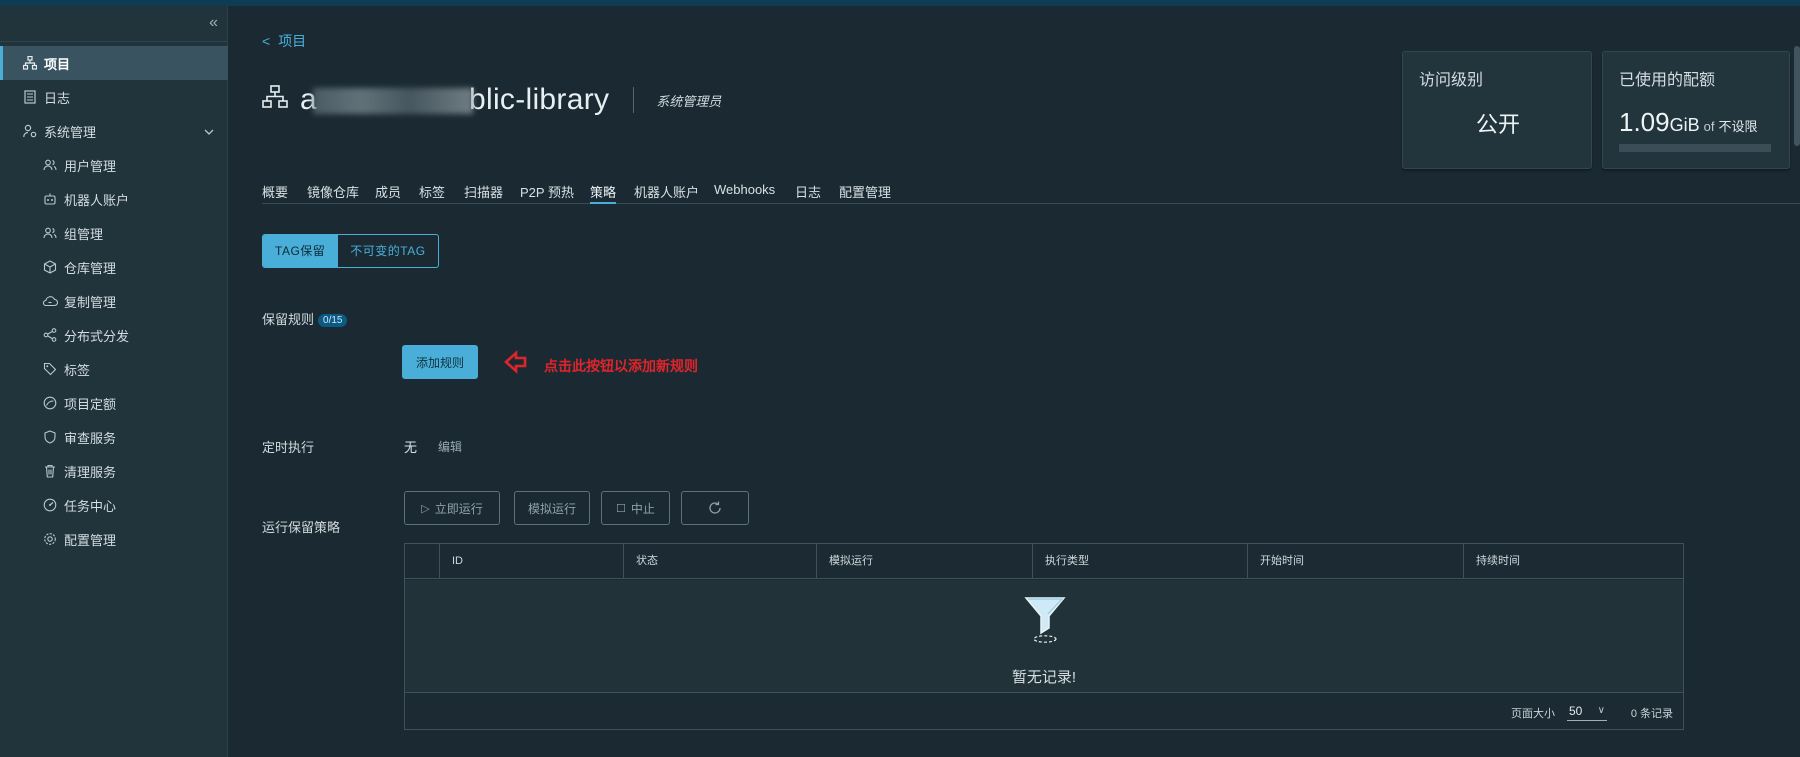 The width and height of the screenshot is (1800, 757). I want to click on sidebar-item-projects: 项目, so click(114, 63).